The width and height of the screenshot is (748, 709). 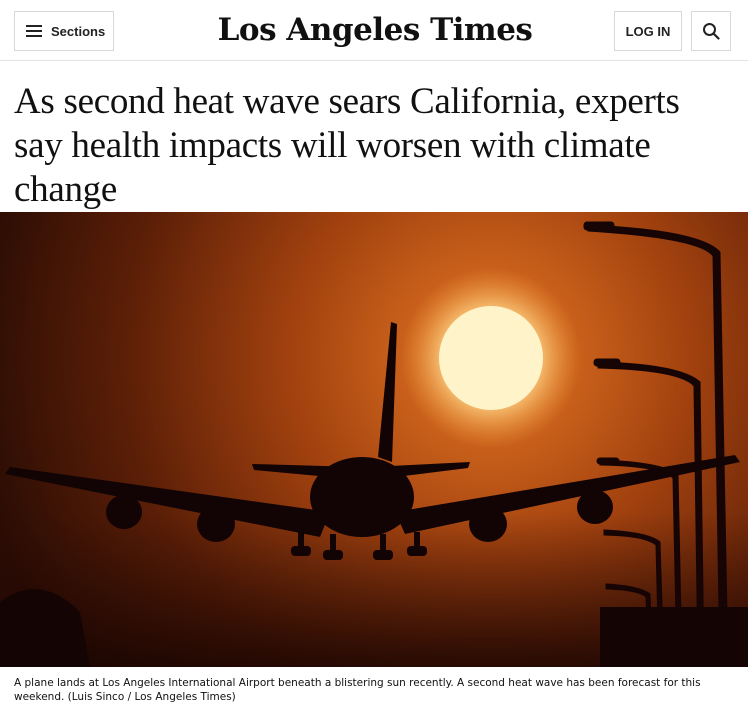 I want to click on sections-button: Sections, so click(x=64, y=31).